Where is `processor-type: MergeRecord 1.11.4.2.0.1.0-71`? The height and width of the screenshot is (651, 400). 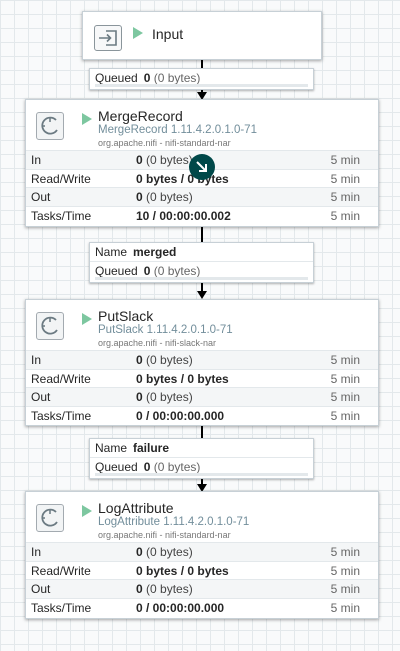
processor-type: MergeRecord 1.11.4.2.0.1.0-71 is located at coordinates (177, 130).